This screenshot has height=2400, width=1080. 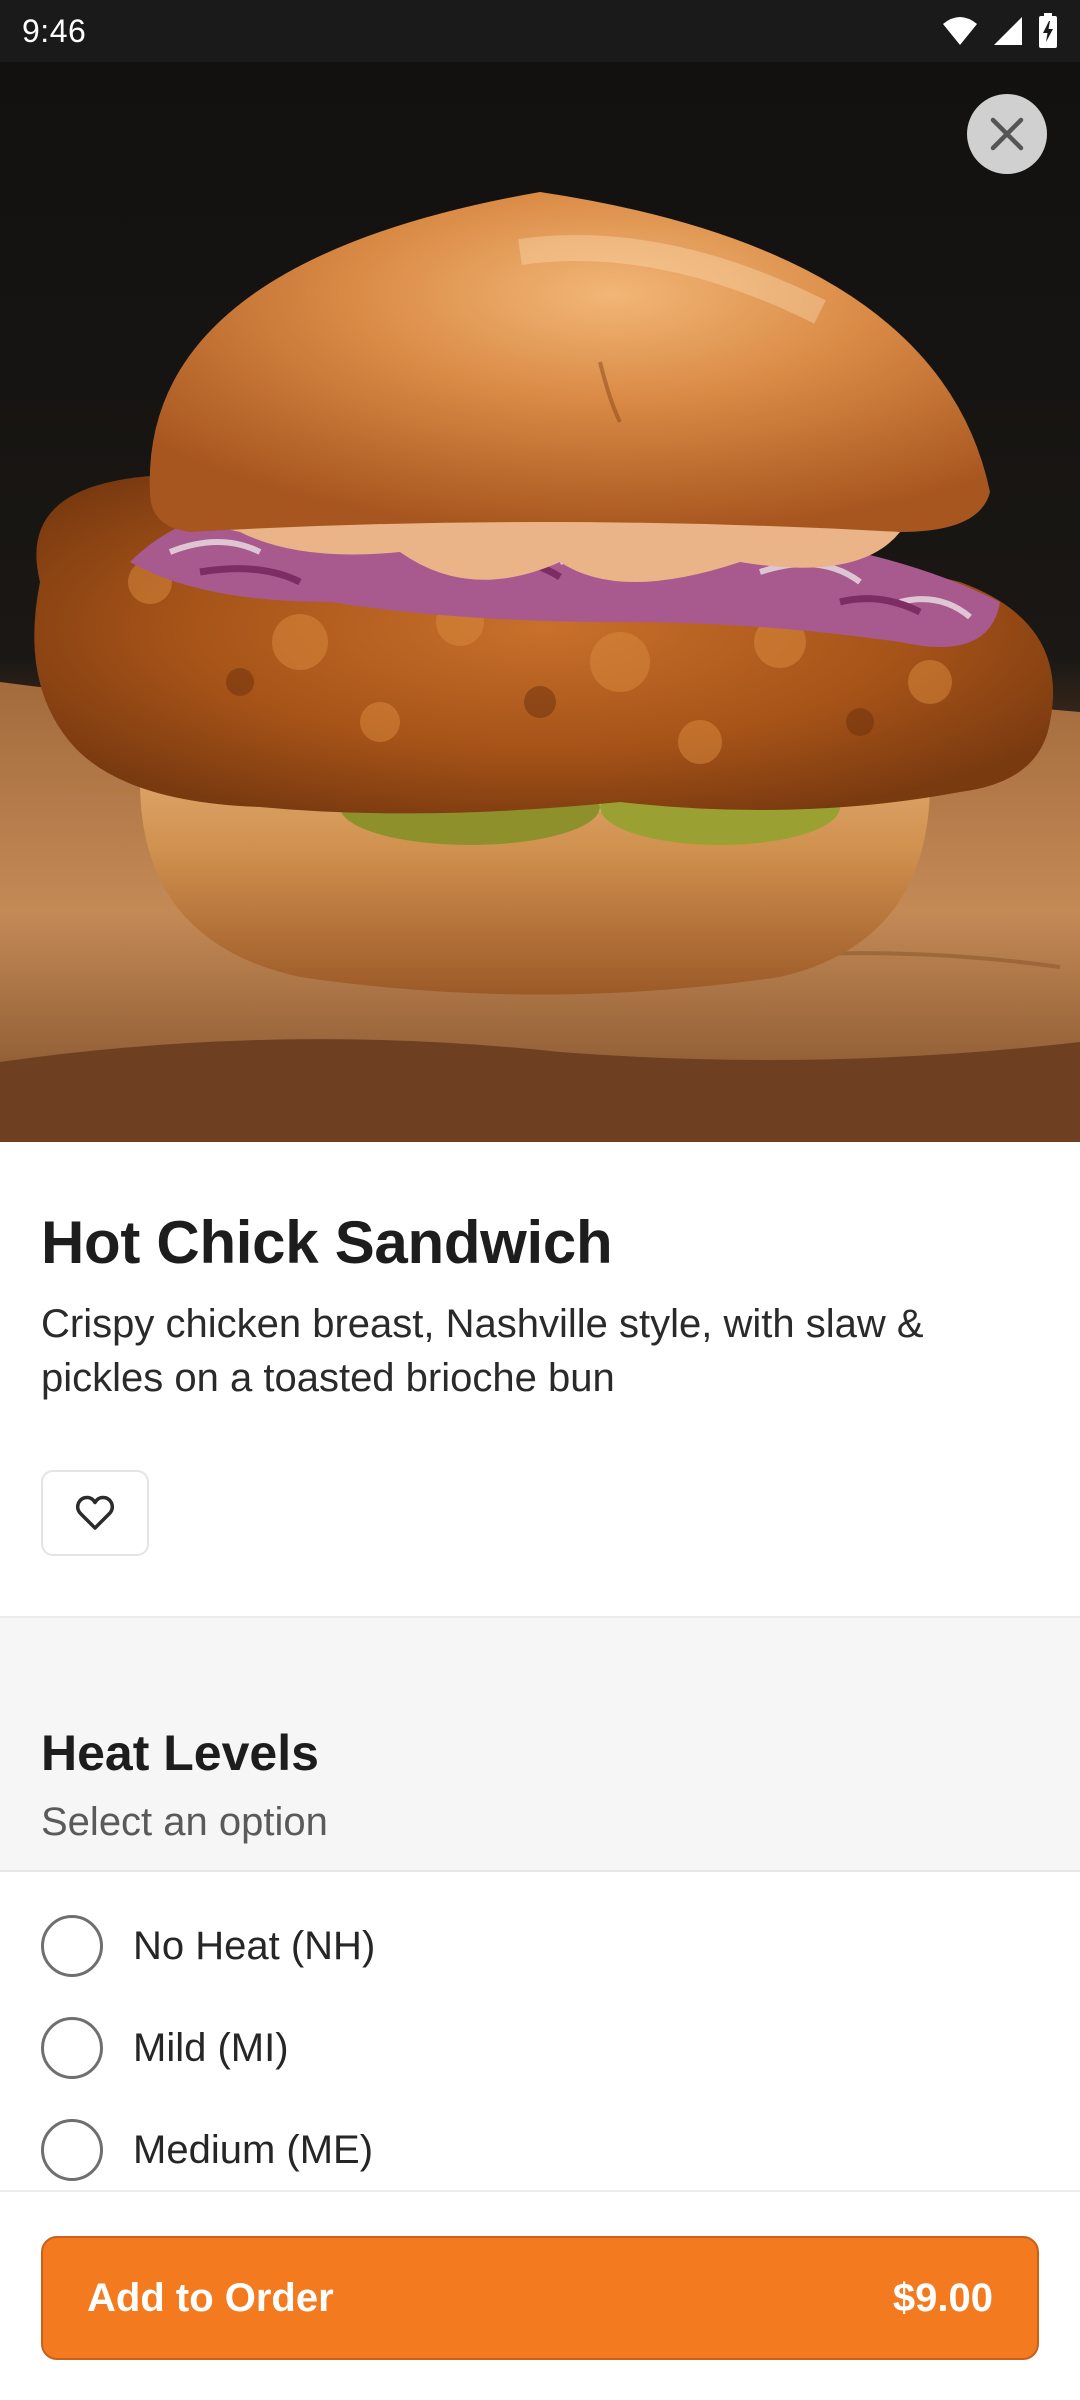 I want to click on section-subtitle: Select an option, so click(x=184, y=1822).